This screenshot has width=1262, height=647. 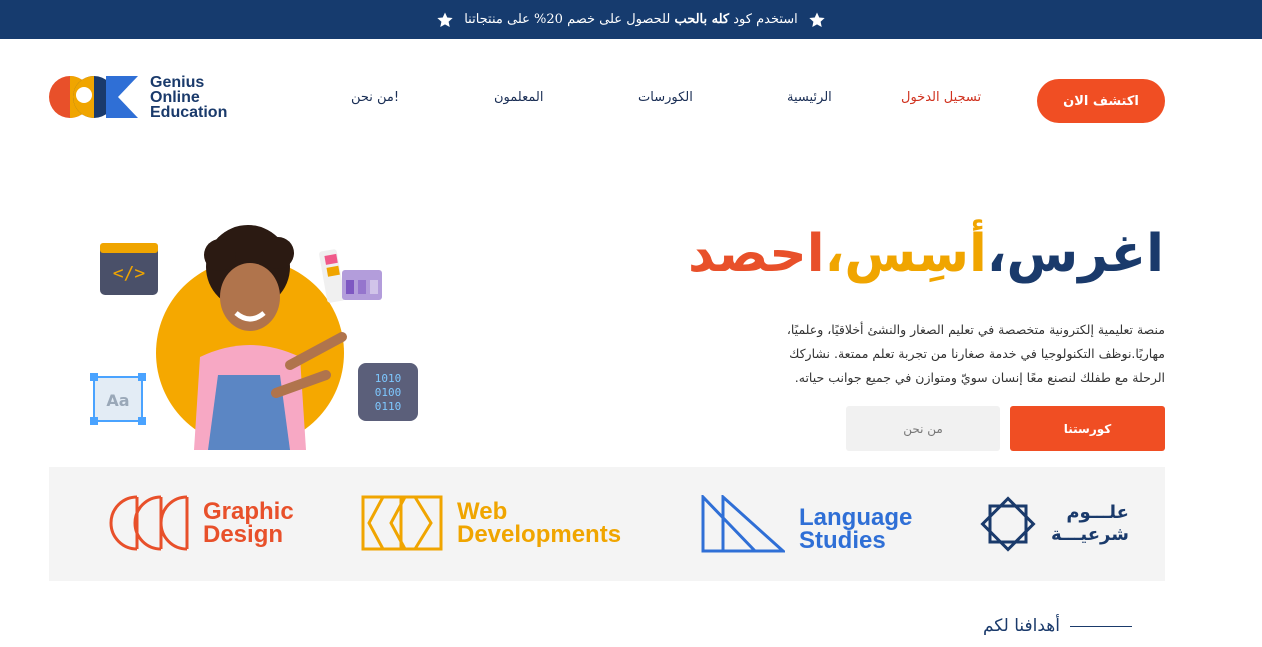 I want to click on hero-word-plant: اغرس،, so click(x=1075, y=254).